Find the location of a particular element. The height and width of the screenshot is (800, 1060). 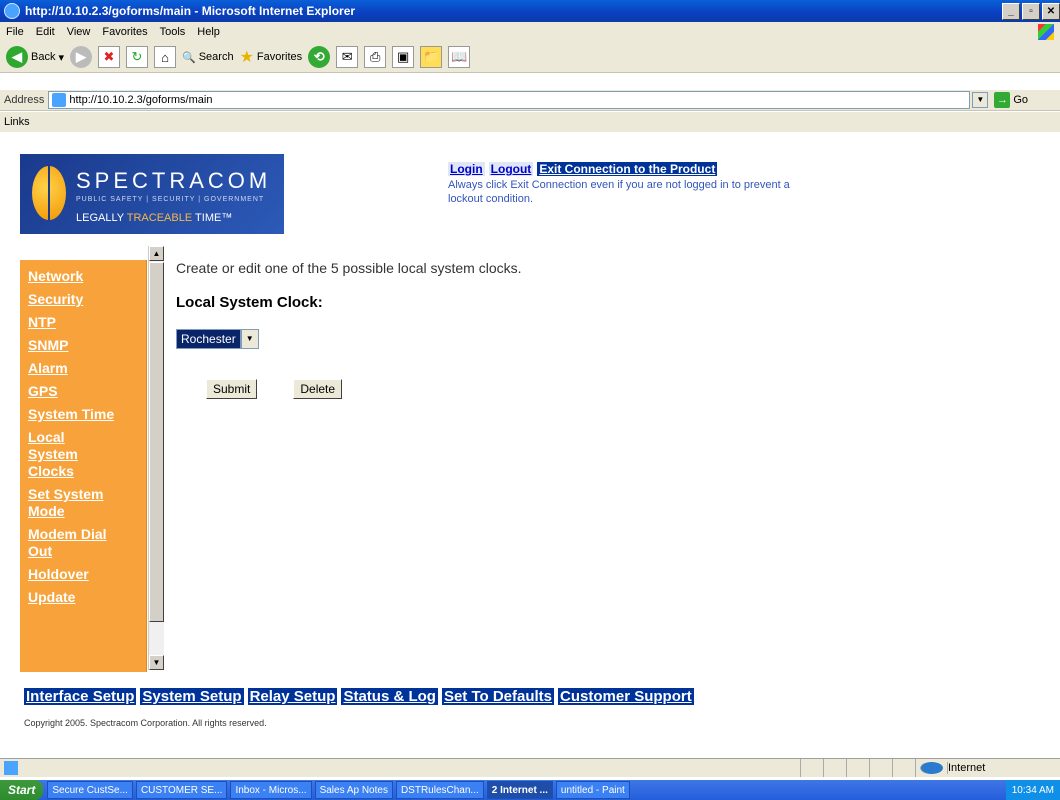

page-icon is located at coordinates (59, 100).